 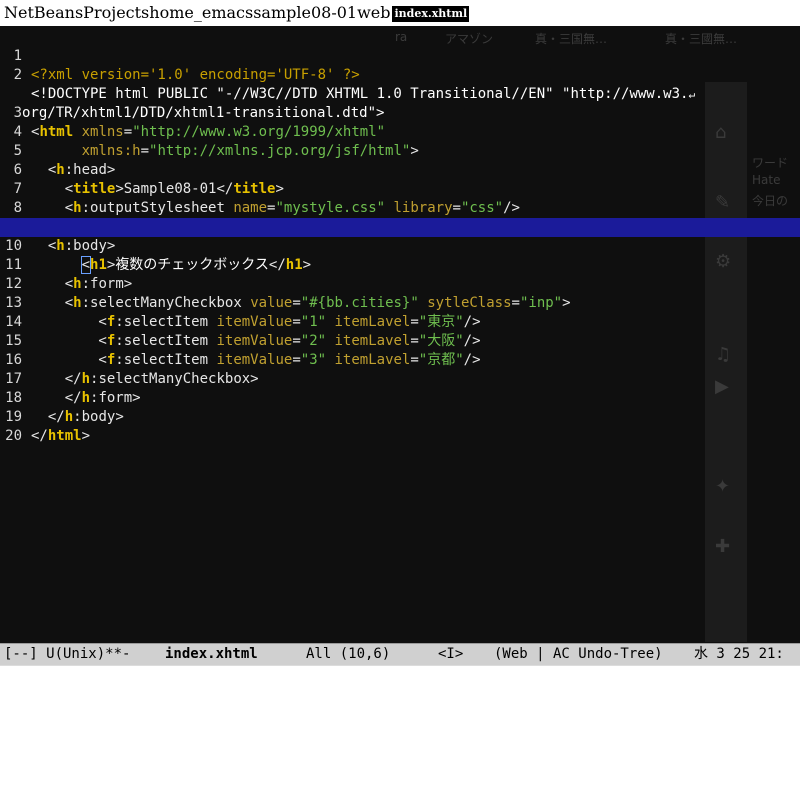 I want to click on code-line: 18 </h:body>, so click(x=400, y=397).